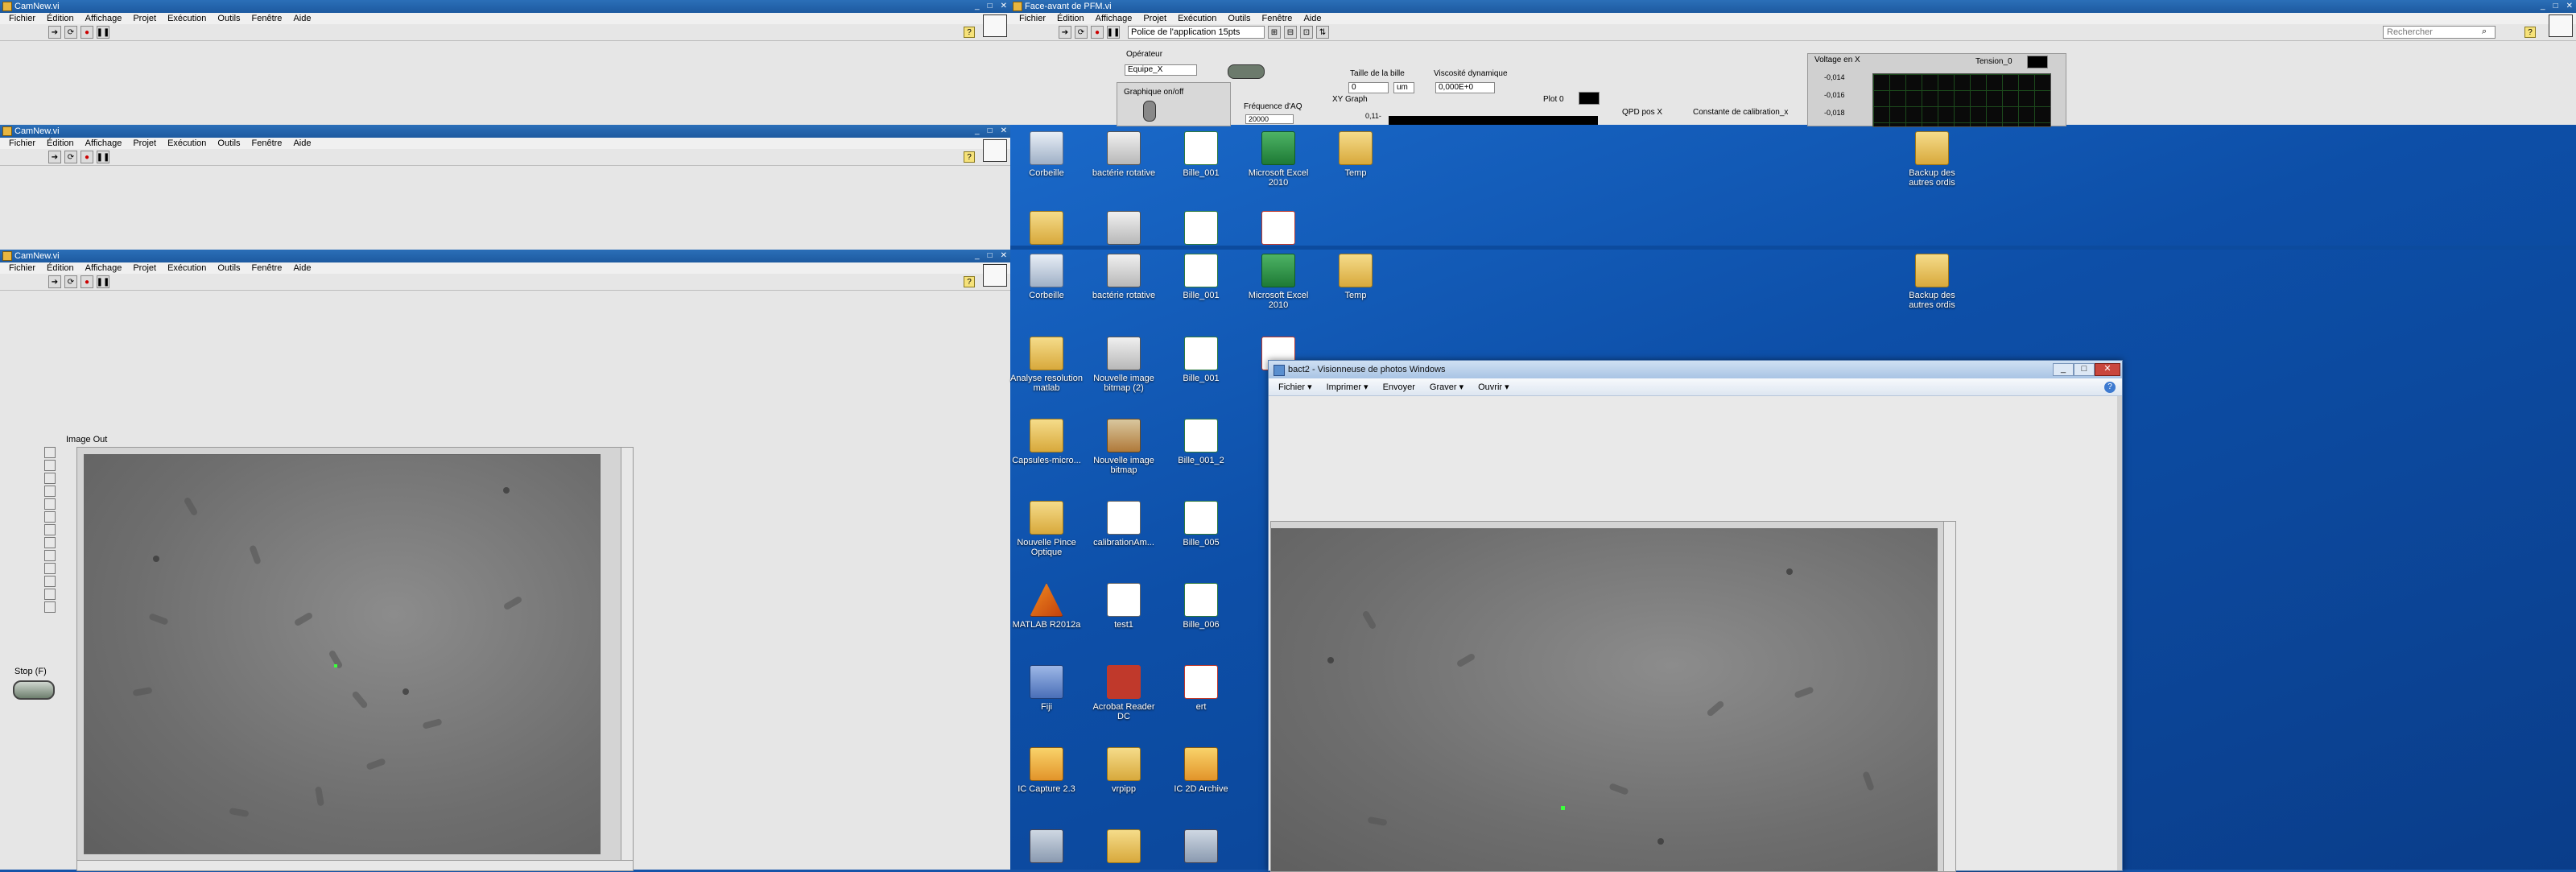 The height and width of the screenshot is (872, 2576). I want to click on tension-legend-icon, so click(2037, 62).